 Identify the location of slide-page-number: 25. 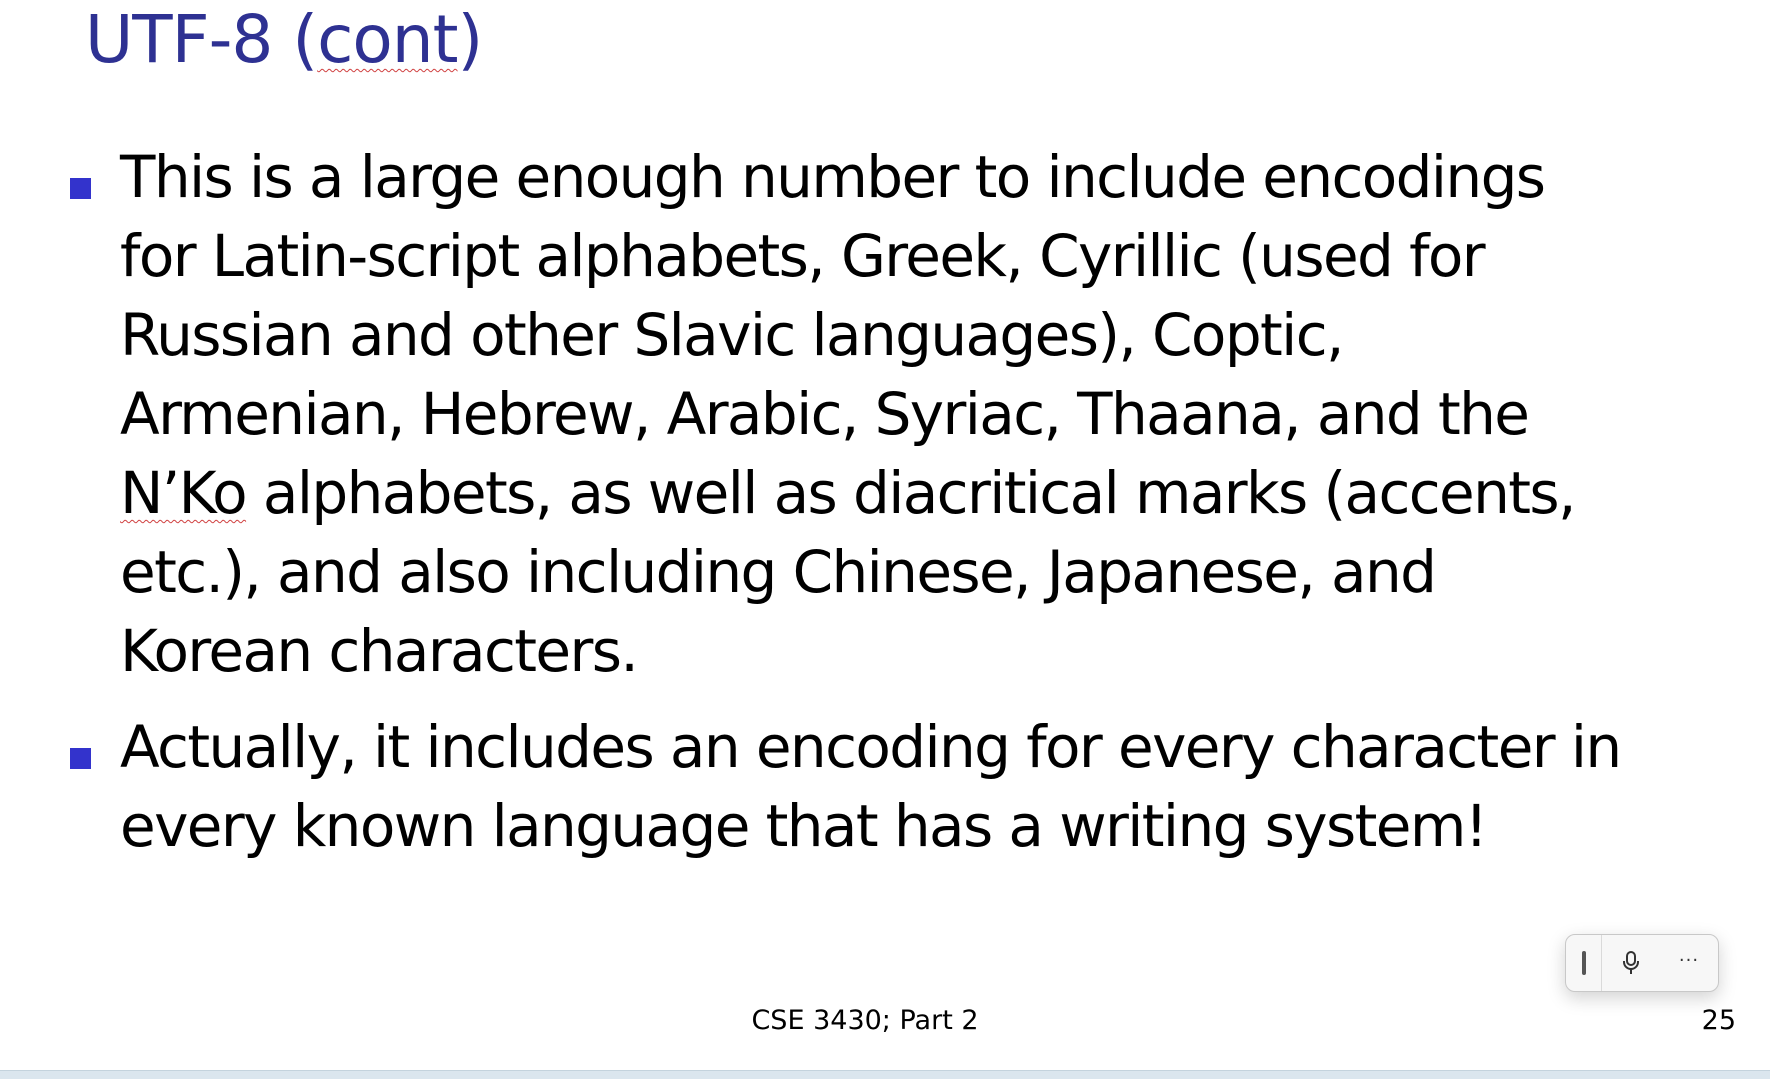
(1718, 1020).